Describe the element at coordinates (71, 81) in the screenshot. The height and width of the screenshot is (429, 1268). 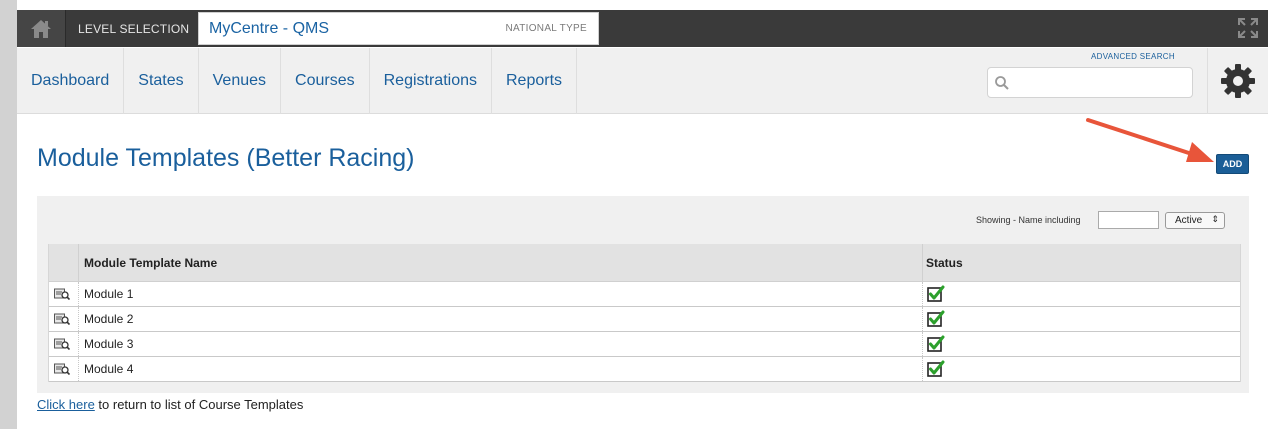
I see `nav-dashboard: Dashboard` at that location.